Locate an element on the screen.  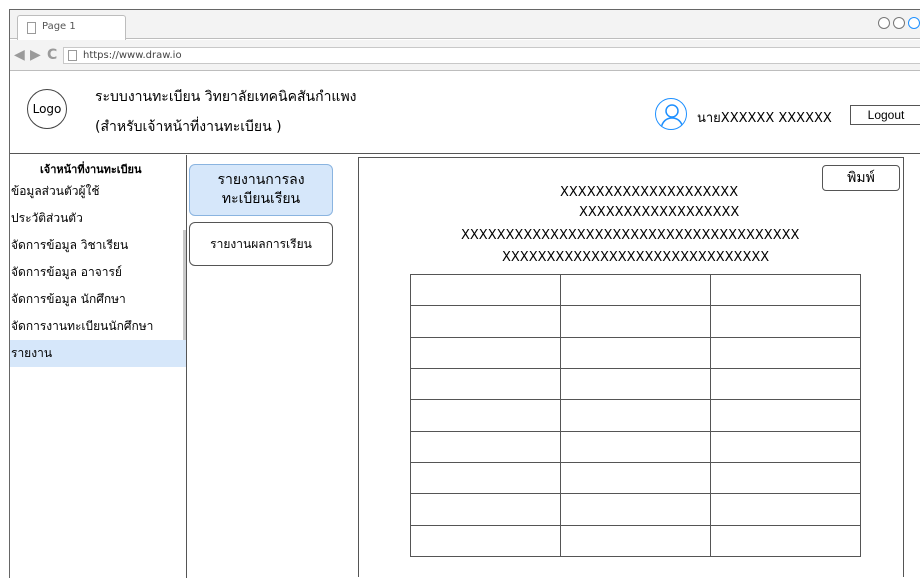
window-controls is located at coordinates (898, 21).